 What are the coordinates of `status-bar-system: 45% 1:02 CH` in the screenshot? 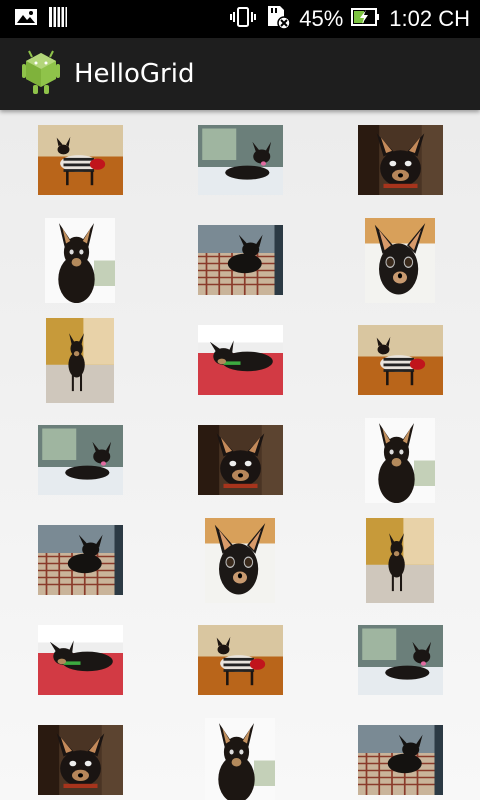 It's located at (349, 19).